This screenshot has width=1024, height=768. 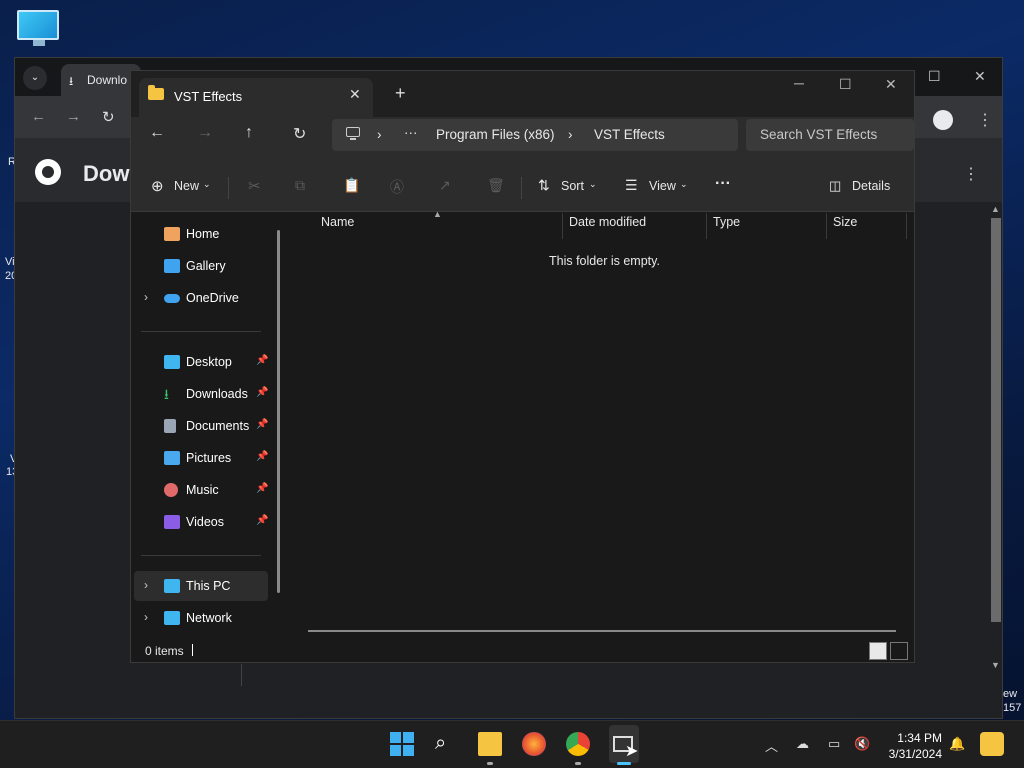 I want to click on nav-item-label: Network, so click(x=209, y=618).